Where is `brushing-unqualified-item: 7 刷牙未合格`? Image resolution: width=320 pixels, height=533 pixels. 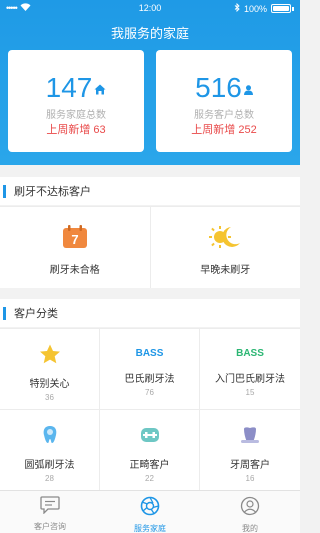 brushing-unqualified-item: 7 刷牙未合格 is located at coordinates (75, 247).